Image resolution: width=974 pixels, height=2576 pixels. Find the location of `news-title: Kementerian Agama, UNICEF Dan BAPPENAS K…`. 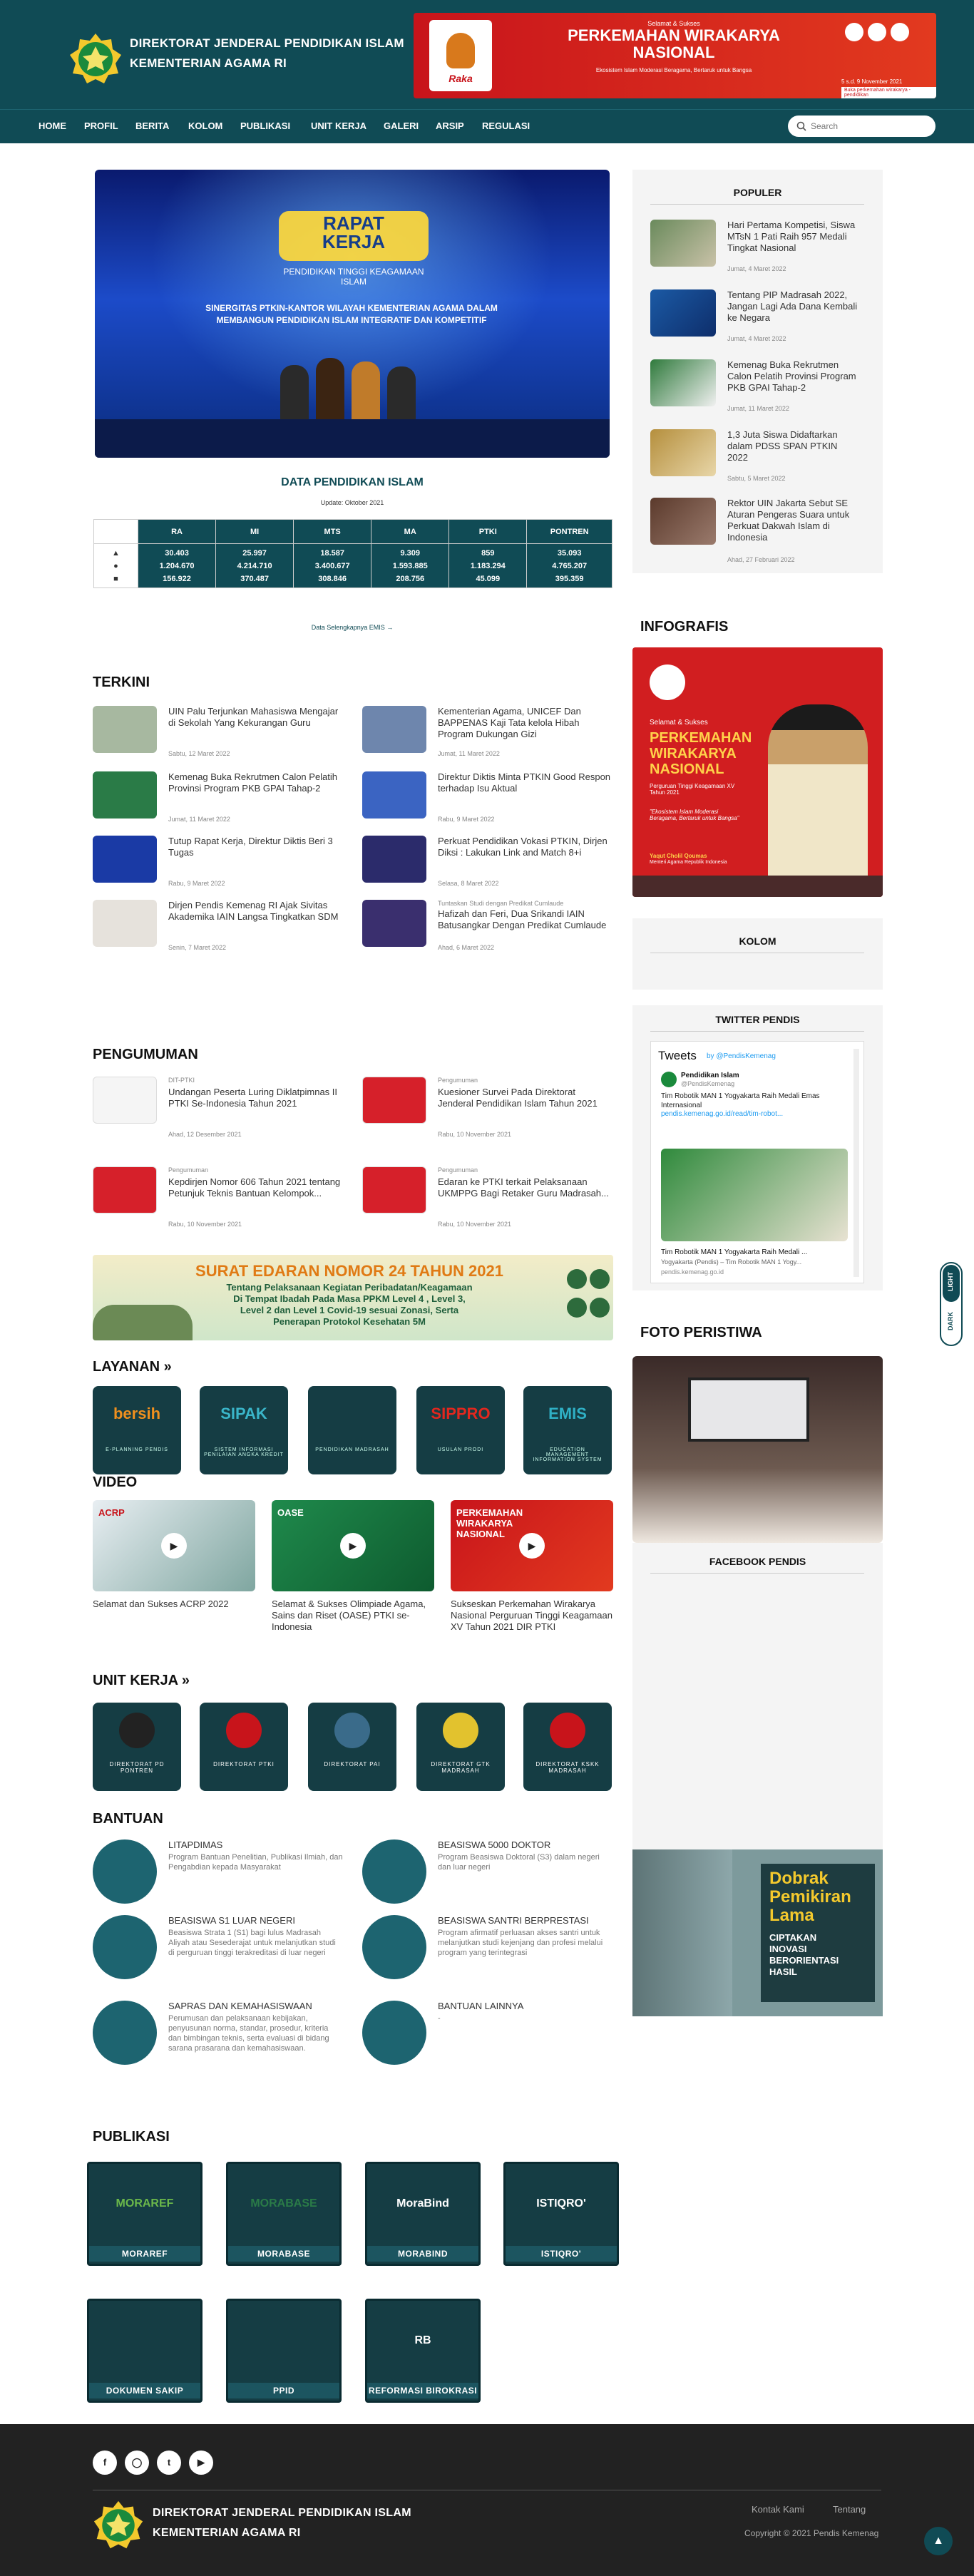

news-title: Kementerian Agama, UNICEF Dan BAPPENAS K… is located at coordinates (525, 723).